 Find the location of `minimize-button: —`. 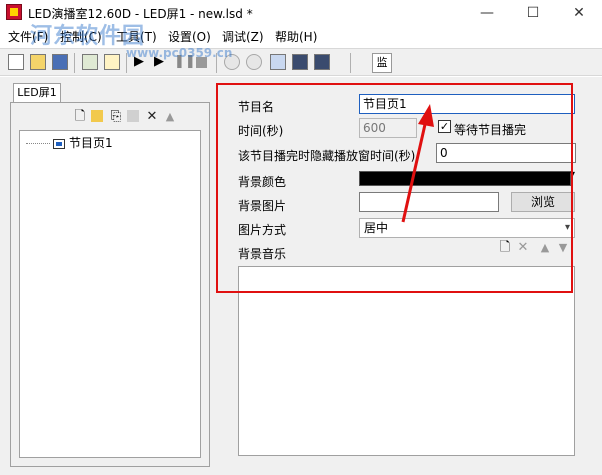

minimize-button: — is located at coordinates (487, 13).